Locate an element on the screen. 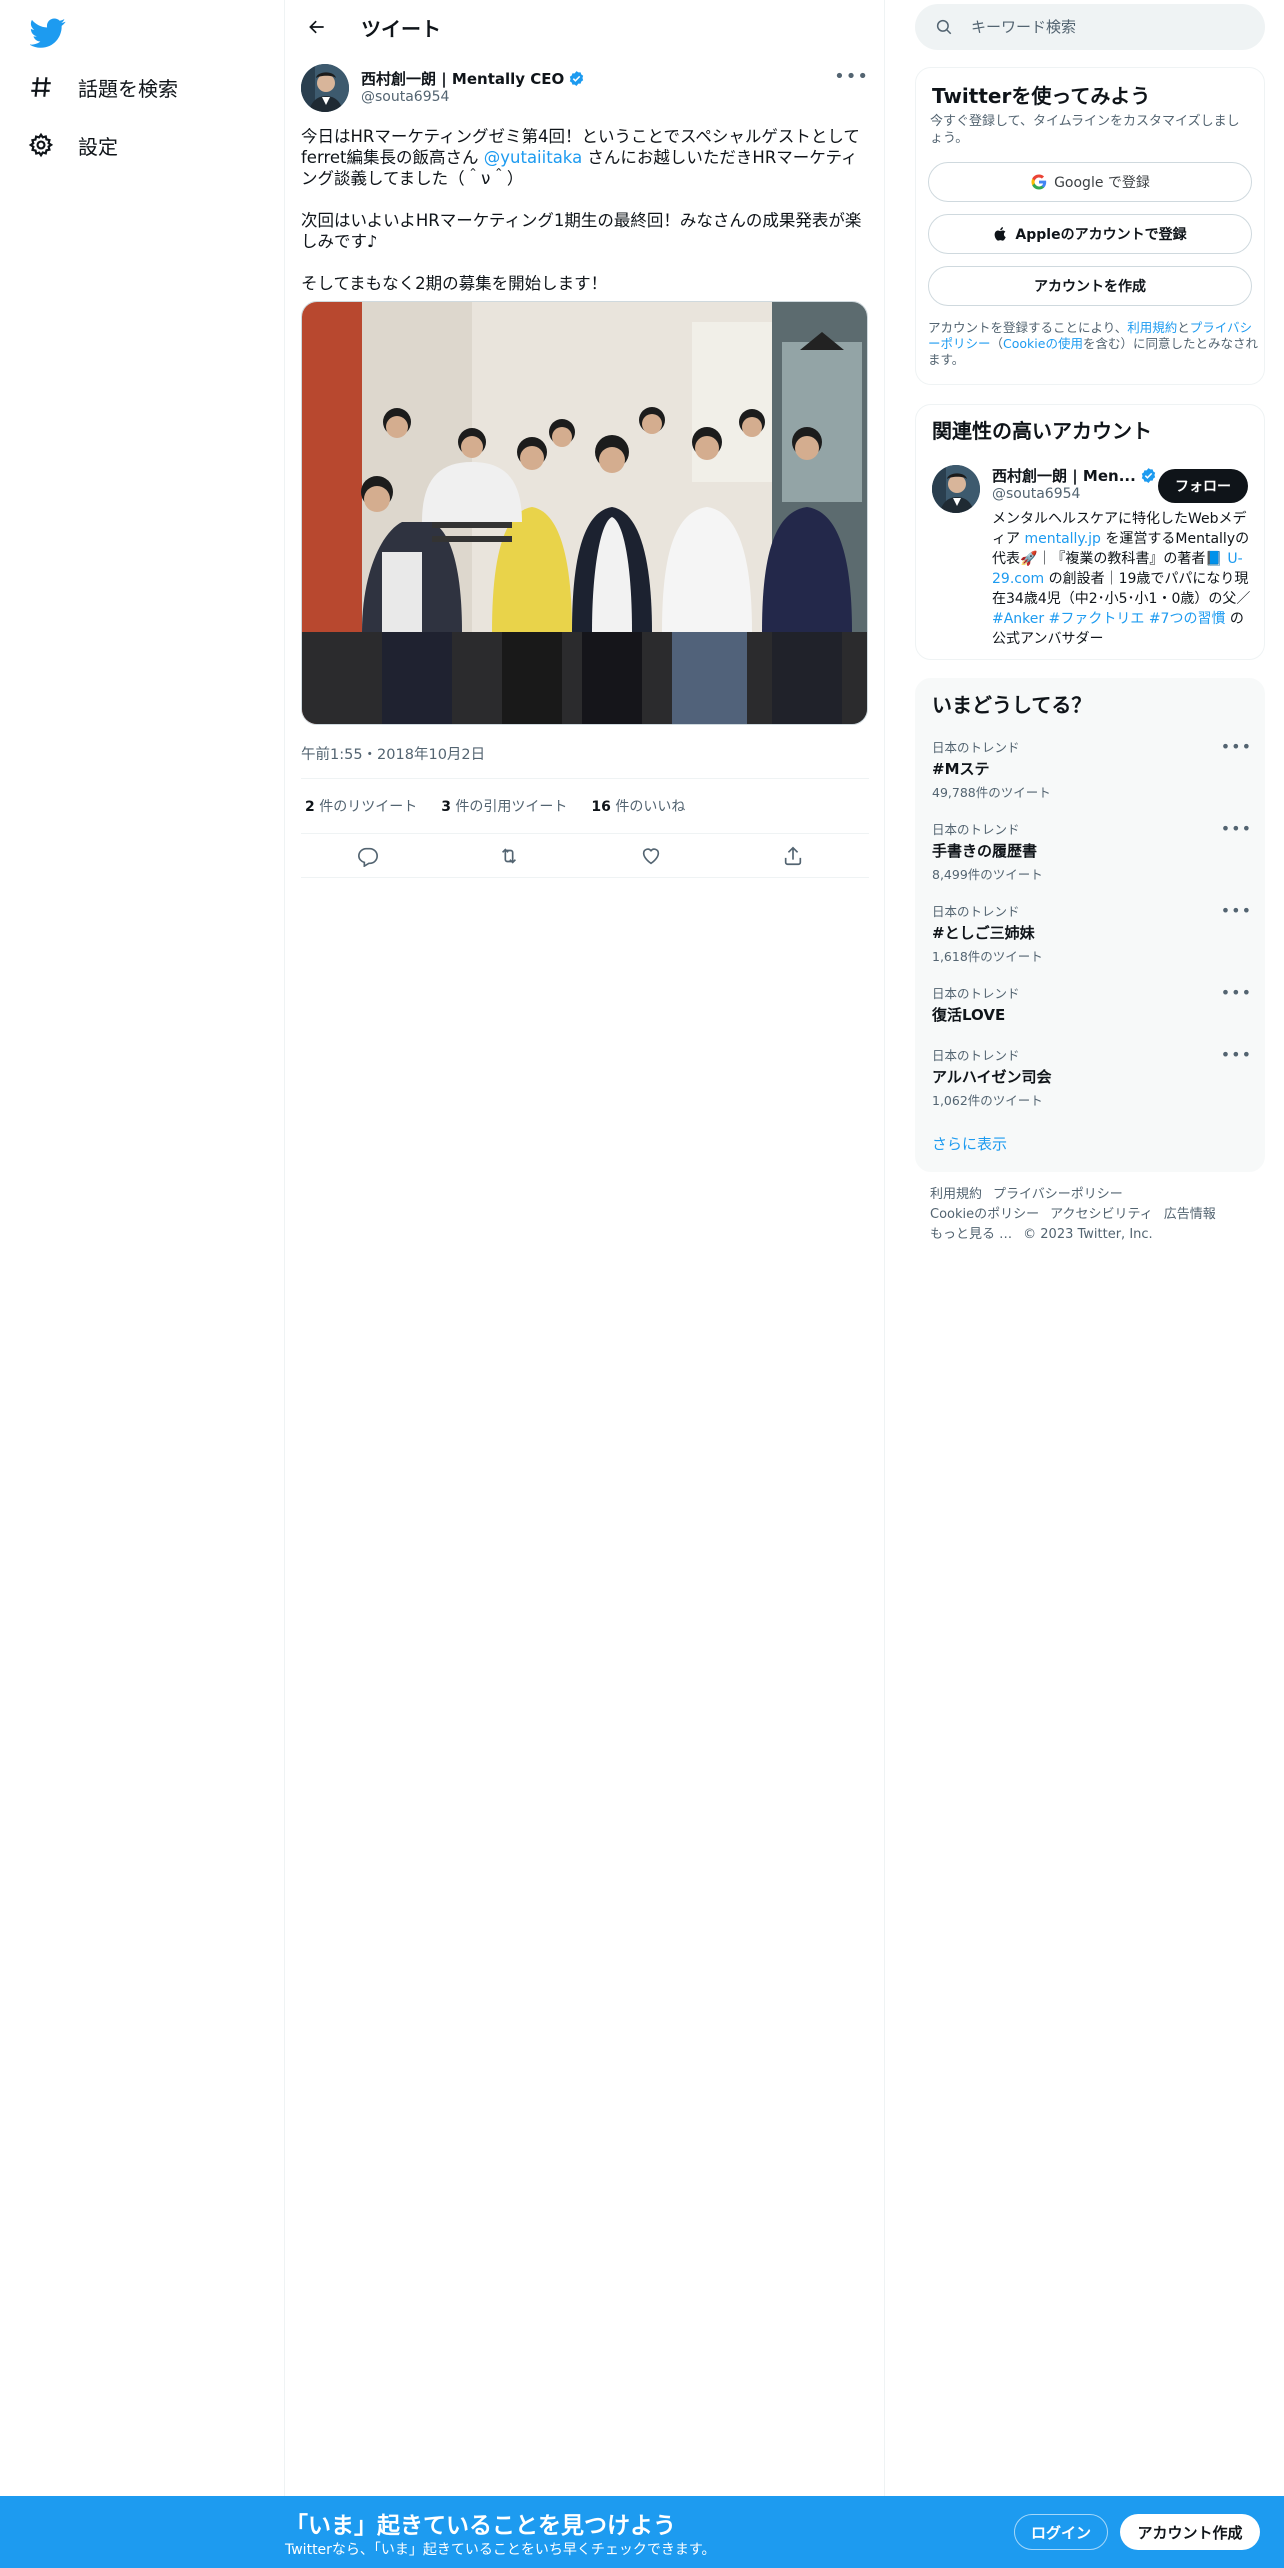 The height and width of the screenshot is (2568, 1284). tweet-paragraph: そしてまもなく2期の募集を開始します！ is located at coordinates (454, 283).